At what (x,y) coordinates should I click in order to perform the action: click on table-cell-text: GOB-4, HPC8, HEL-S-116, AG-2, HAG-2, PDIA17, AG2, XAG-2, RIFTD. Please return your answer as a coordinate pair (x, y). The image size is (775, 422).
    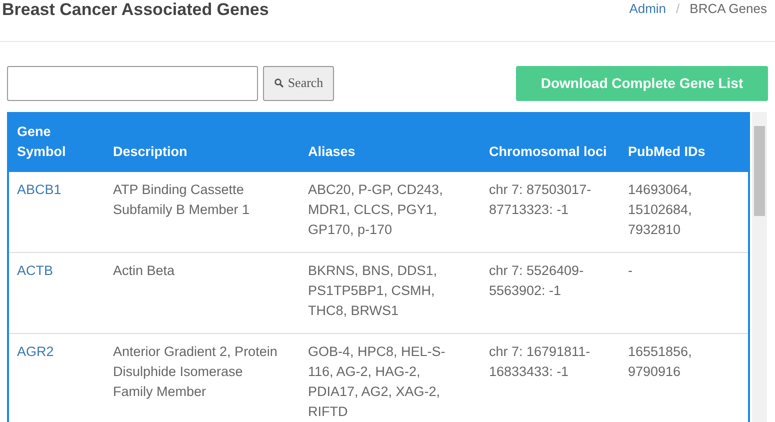
    Looking at the image, I should click on (377, 382).